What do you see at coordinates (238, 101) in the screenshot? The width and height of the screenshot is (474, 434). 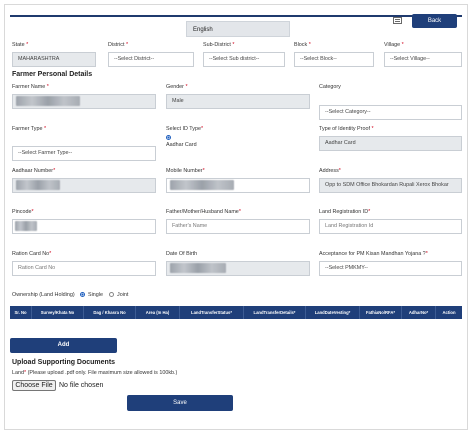 I see `gender-field: Male` at bounding box center [238, 101].